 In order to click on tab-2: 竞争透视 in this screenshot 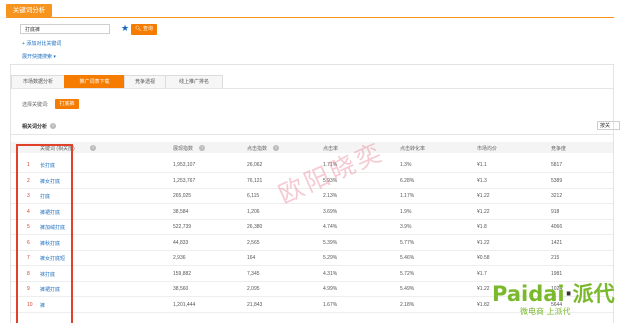, I will do `click(145, 81)`.